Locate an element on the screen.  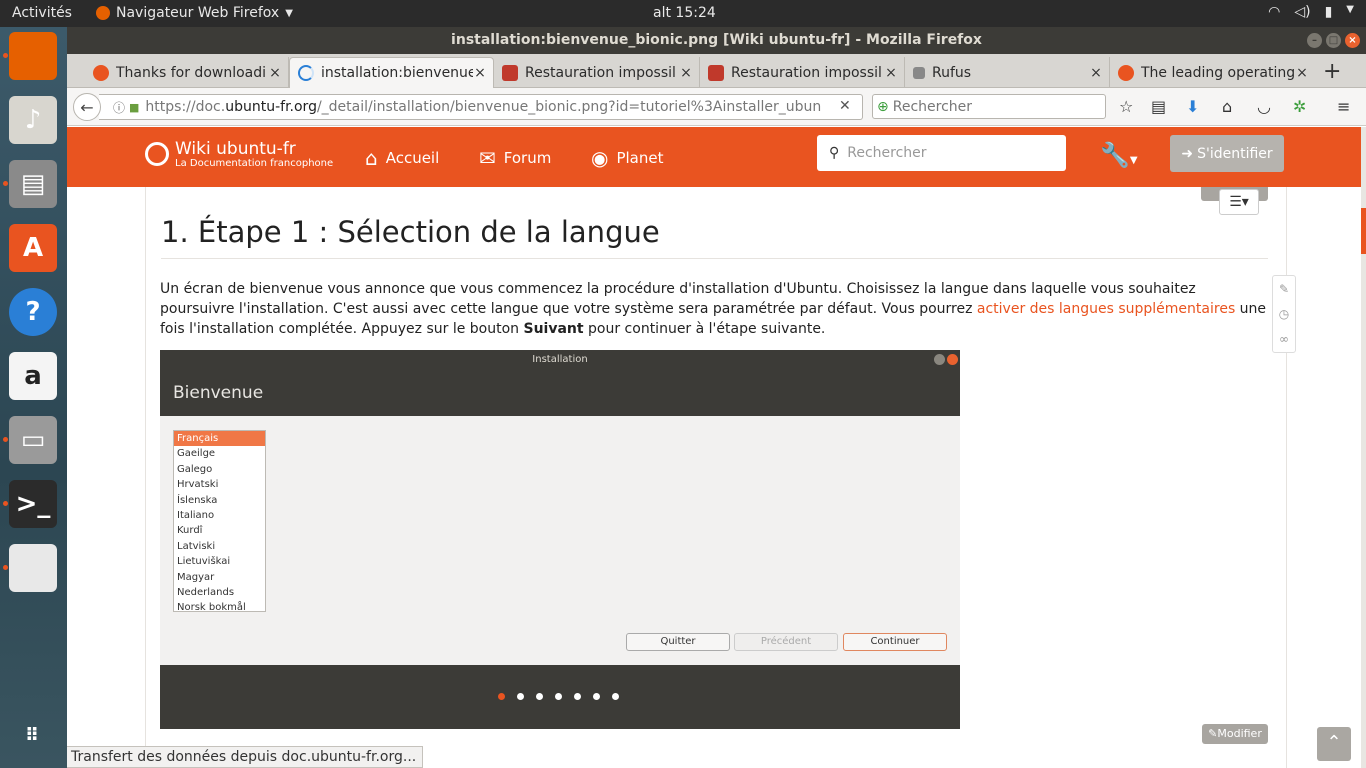
back-button: ← is located at coordinates (87, 107).